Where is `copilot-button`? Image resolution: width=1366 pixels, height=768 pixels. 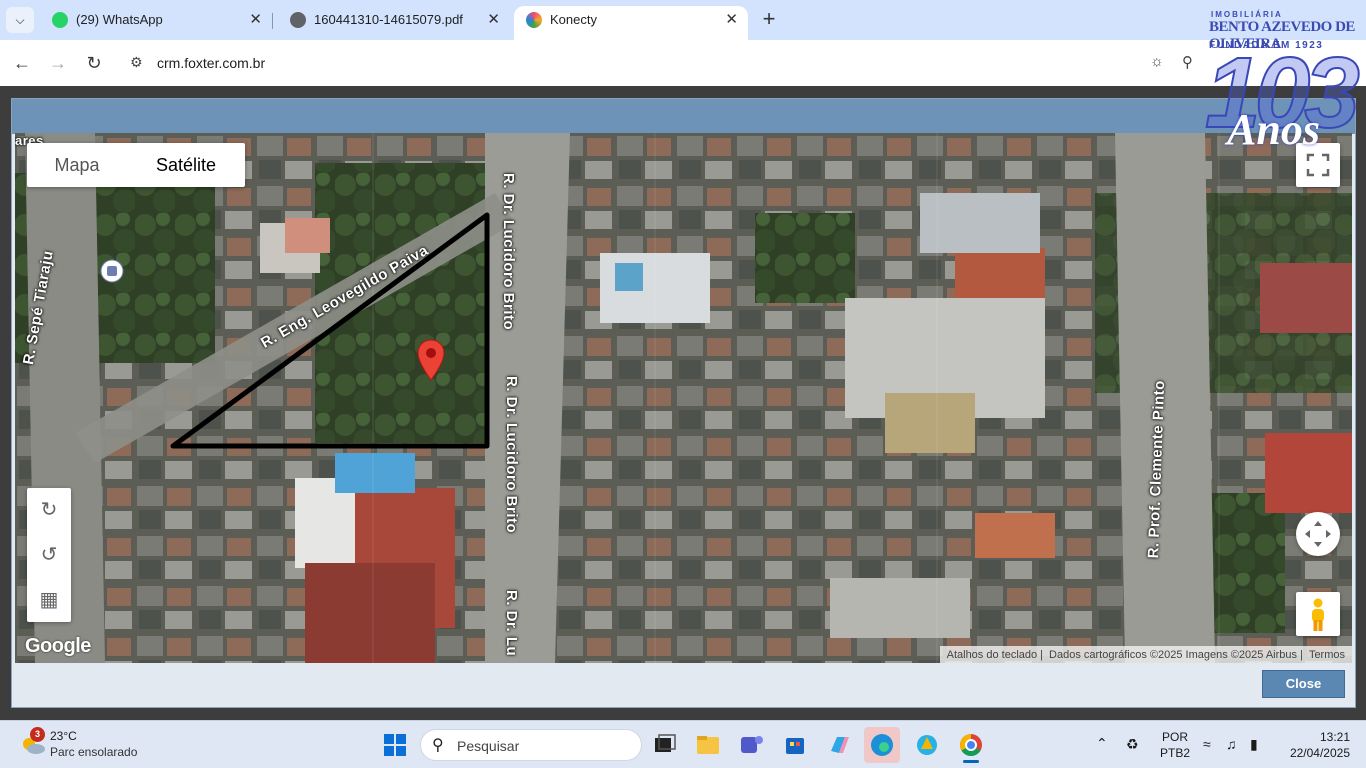
copilot-button is located at coordinates (839, 745).